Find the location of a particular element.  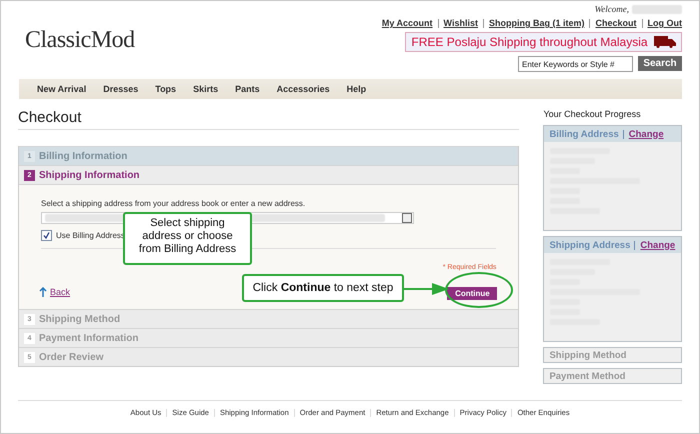

progress-title: Your Checkout Progress is located at coordinates (592, 114).